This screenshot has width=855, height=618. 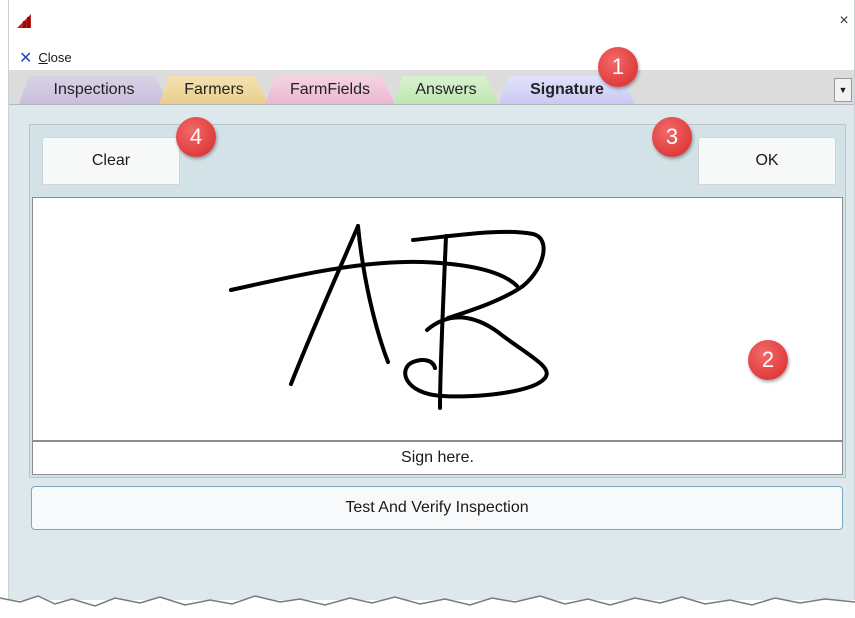 What do you see at coordinates (26, 57) in the screenshot?
I see `close-x-icon: ✕` at bounding box center [26, 57].